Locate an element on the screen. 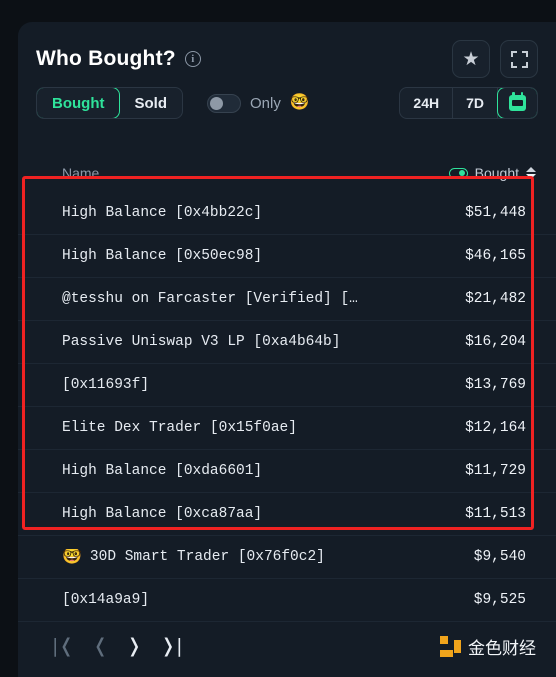 The image size is (556, 677). title-group: Who Bought? i is located at coordinates (118, 59).